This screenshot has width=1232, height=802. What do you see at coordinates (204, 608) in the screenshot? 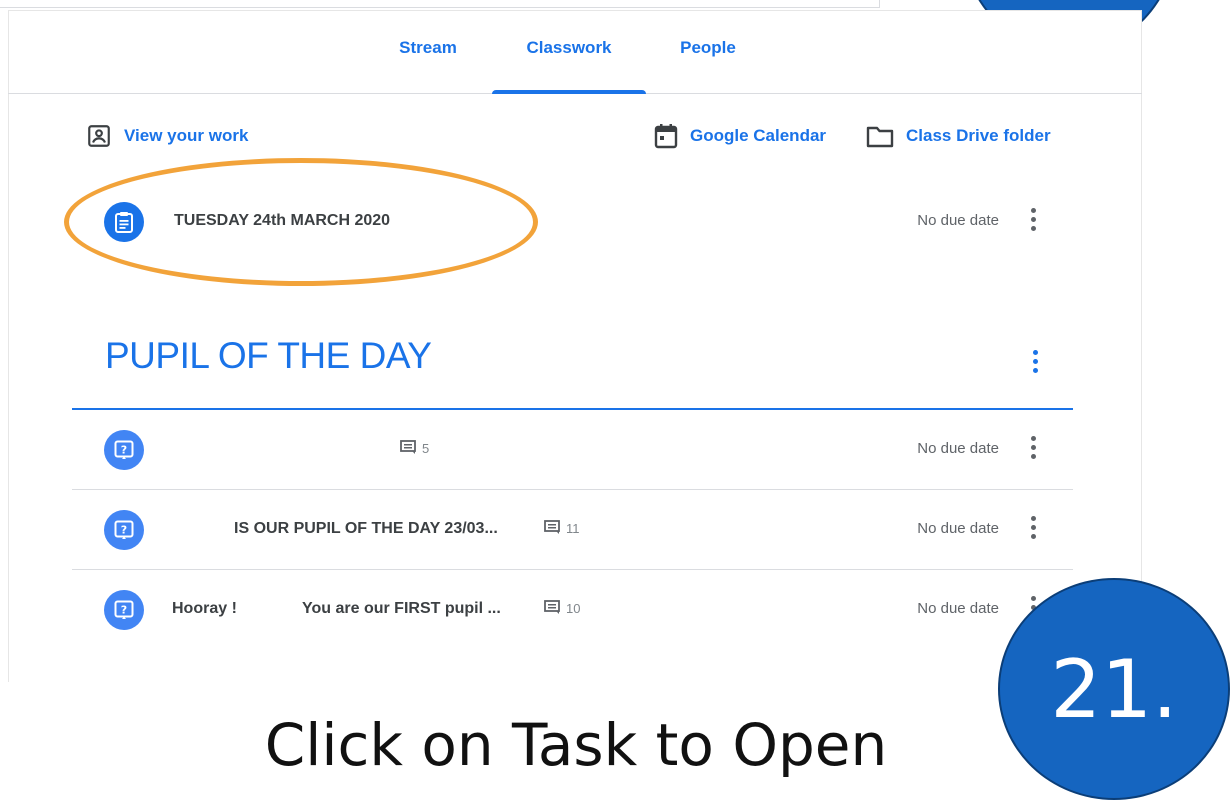
I see `question-title-part-1: Hooray !` at bounding box center [204, 608].